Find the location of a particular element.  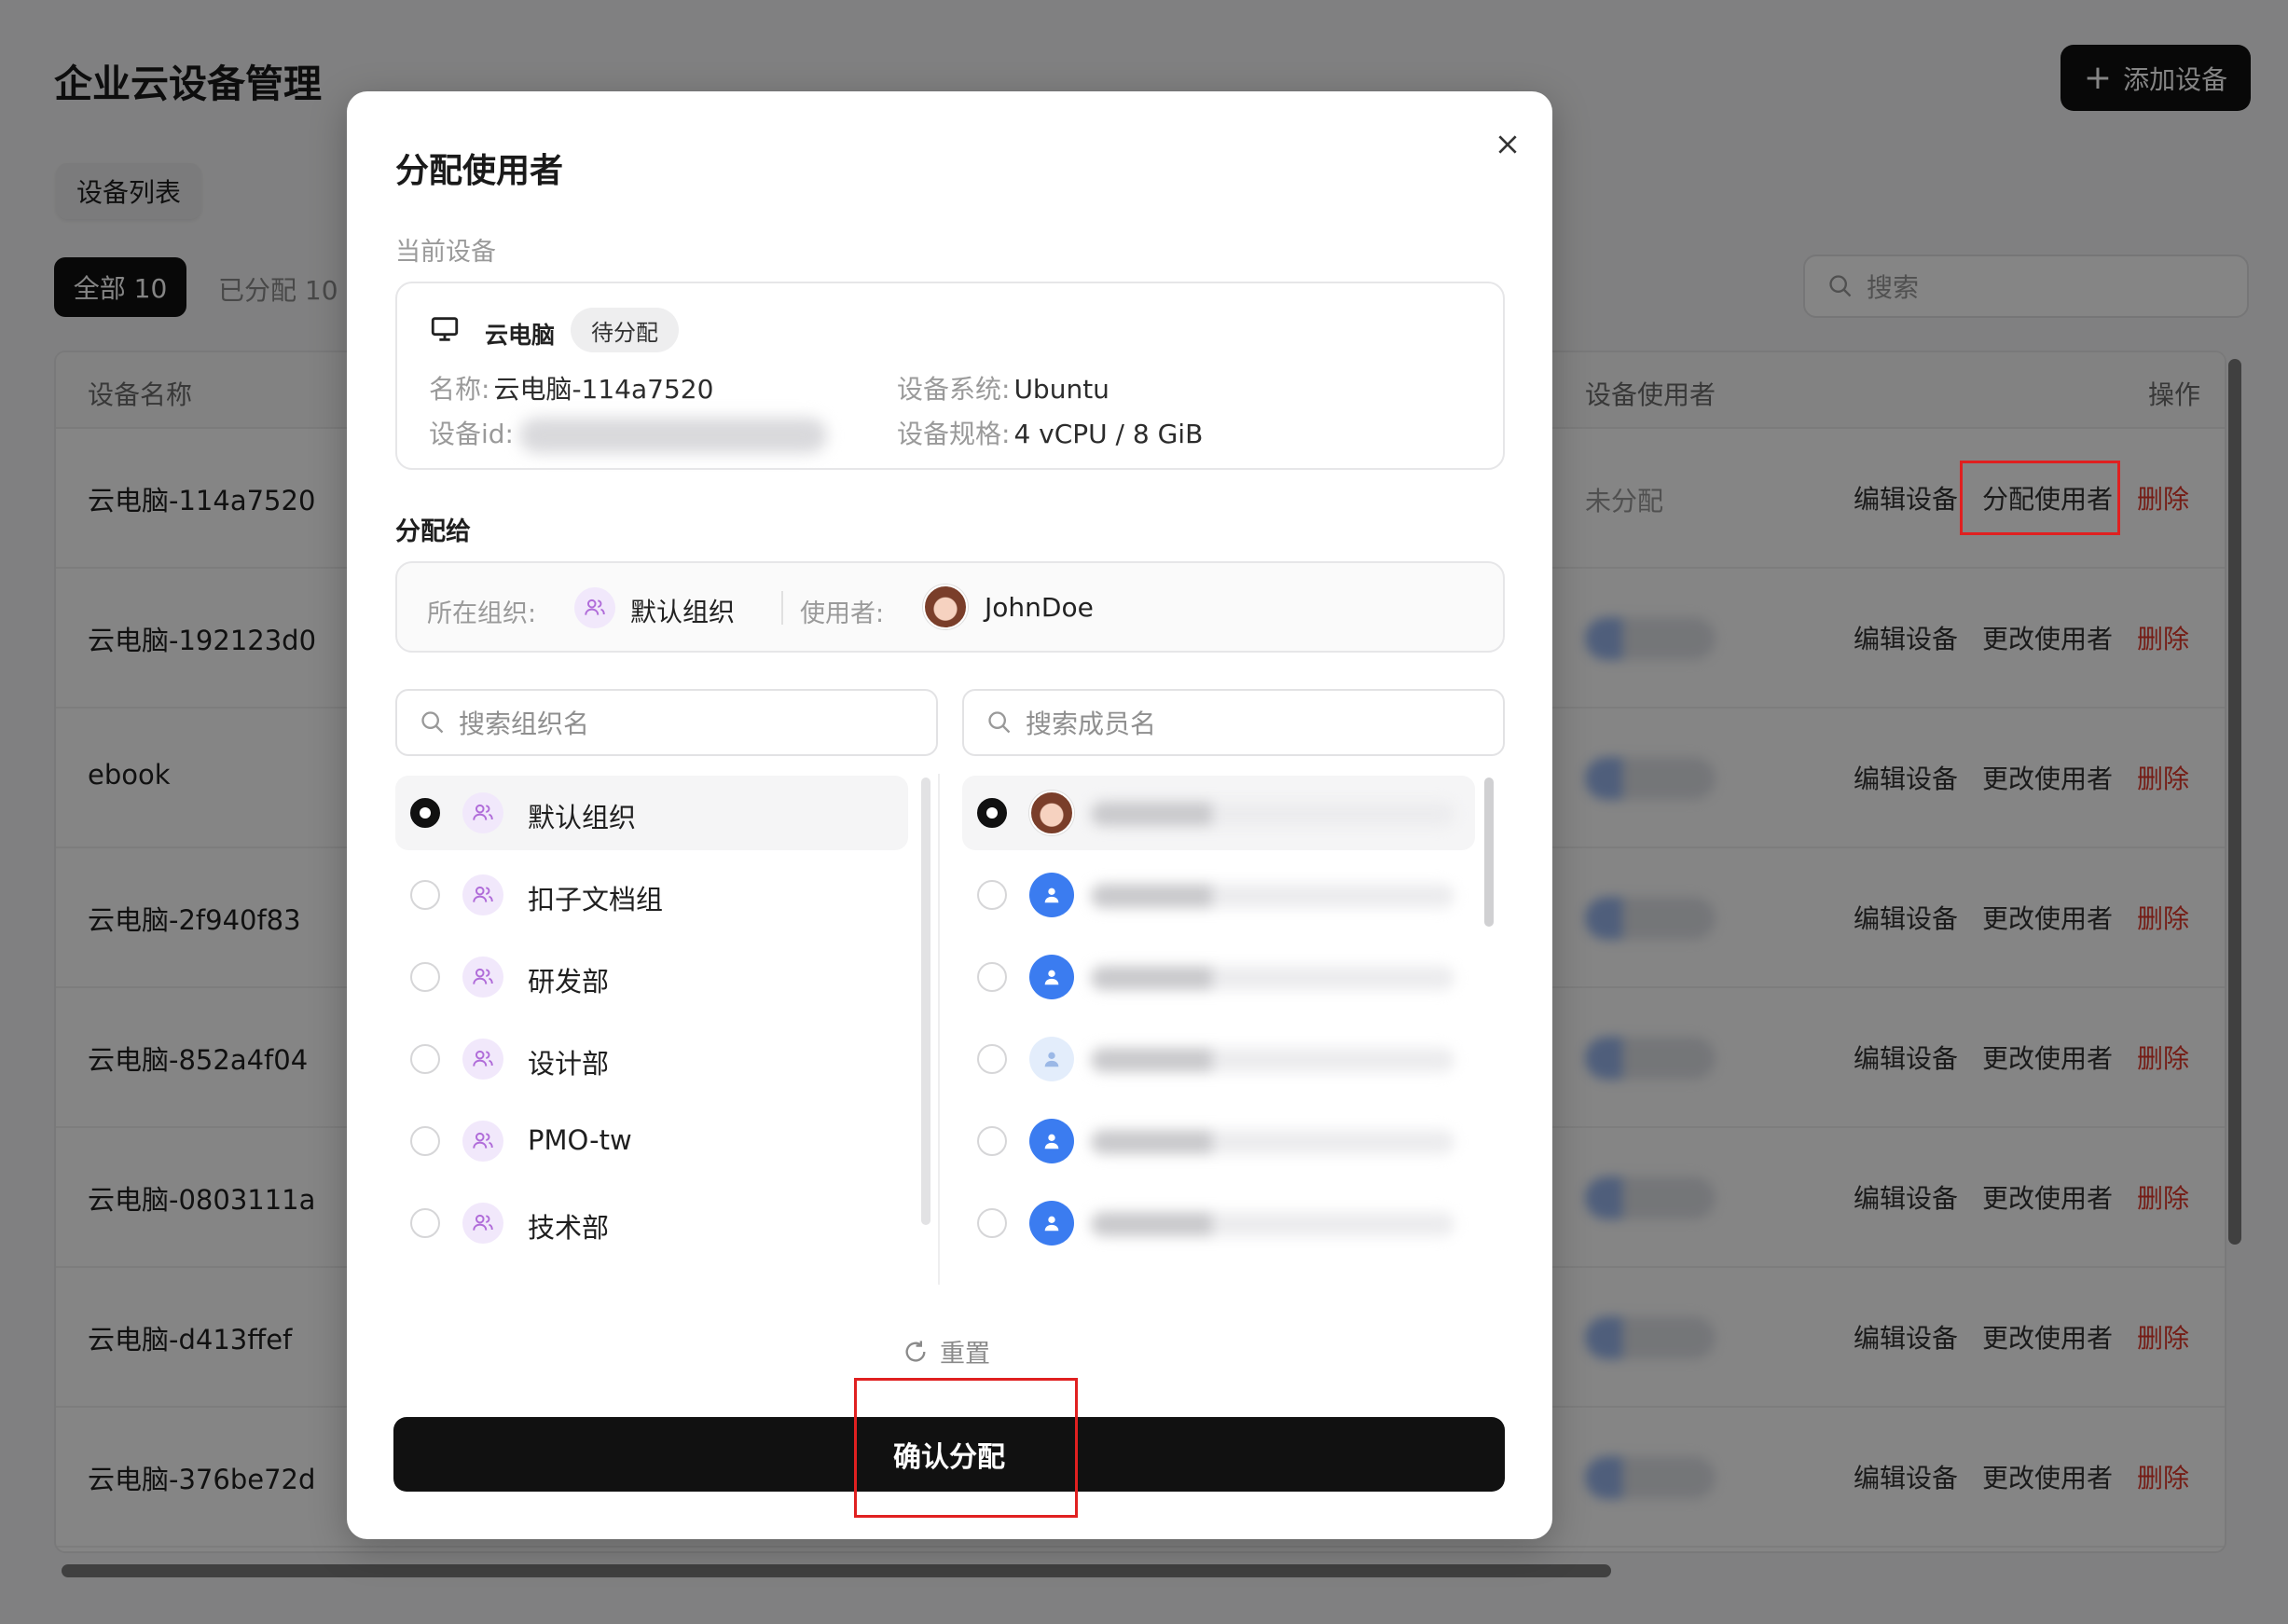

device-os-field: 设备系统: Ubuntu is located at coordinates (1003, 387).